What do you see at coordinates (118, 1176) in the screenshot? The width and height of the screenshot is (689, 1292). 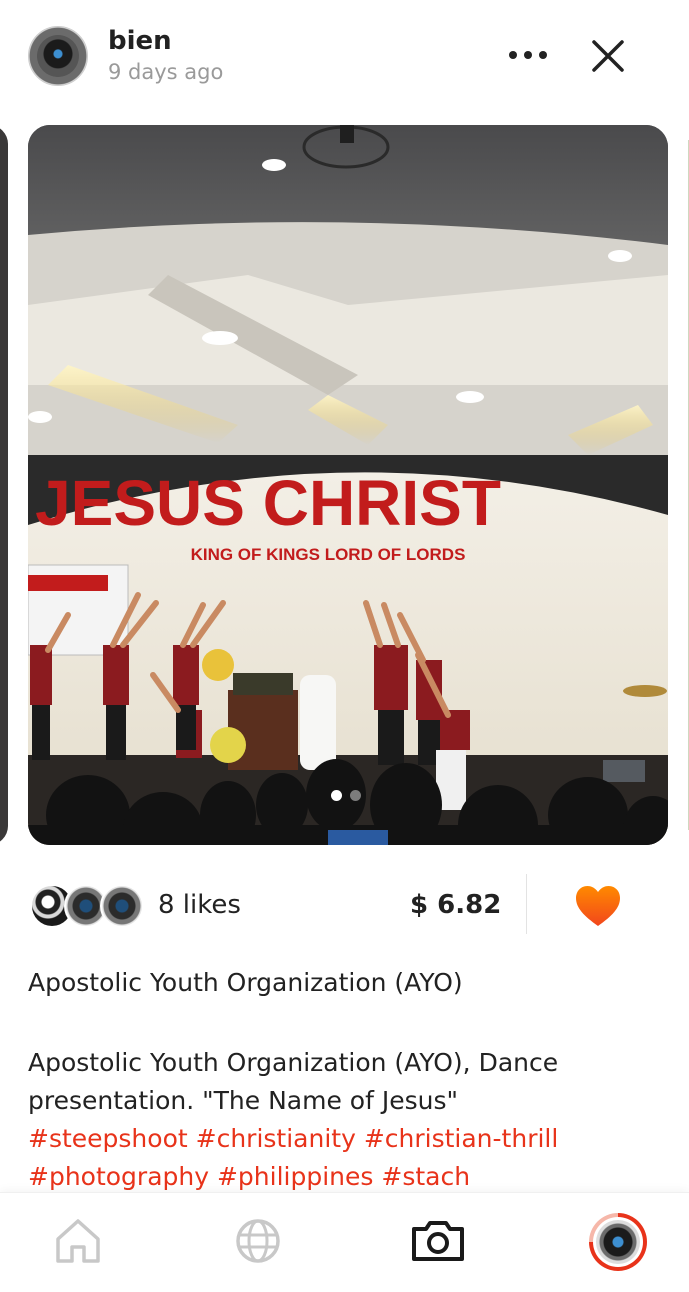 I see `hashtag: #photography` at bounding box center [118, 1176].